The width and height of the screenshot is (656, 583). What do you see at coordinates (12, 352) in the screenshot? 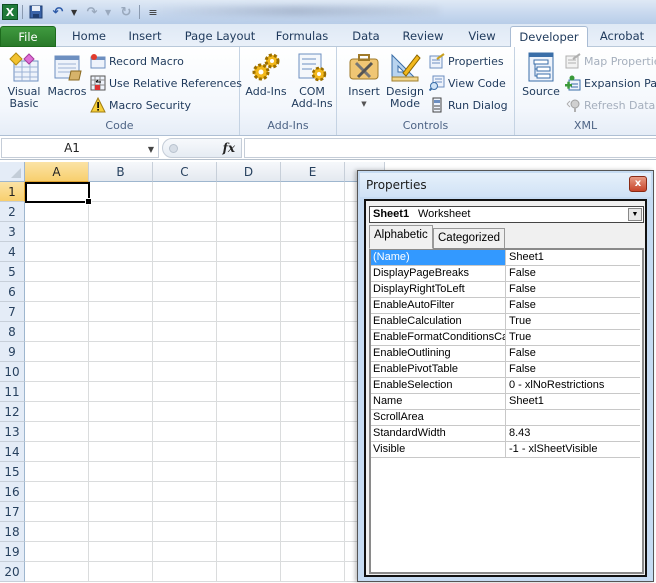
I see `row-header-9: 9` at bounding box center [12, 352].